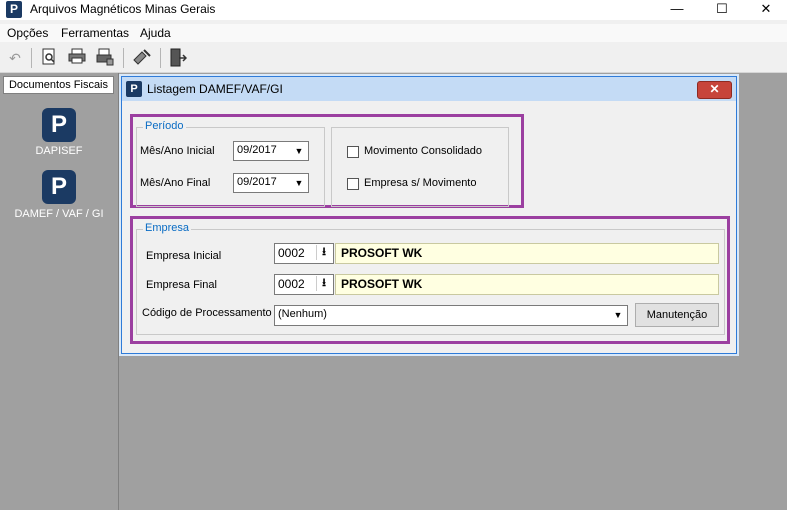 Image resolution: width=787 pixels, height=510 pixels. I want to click on periodo-group: Período, so click(230, 163).